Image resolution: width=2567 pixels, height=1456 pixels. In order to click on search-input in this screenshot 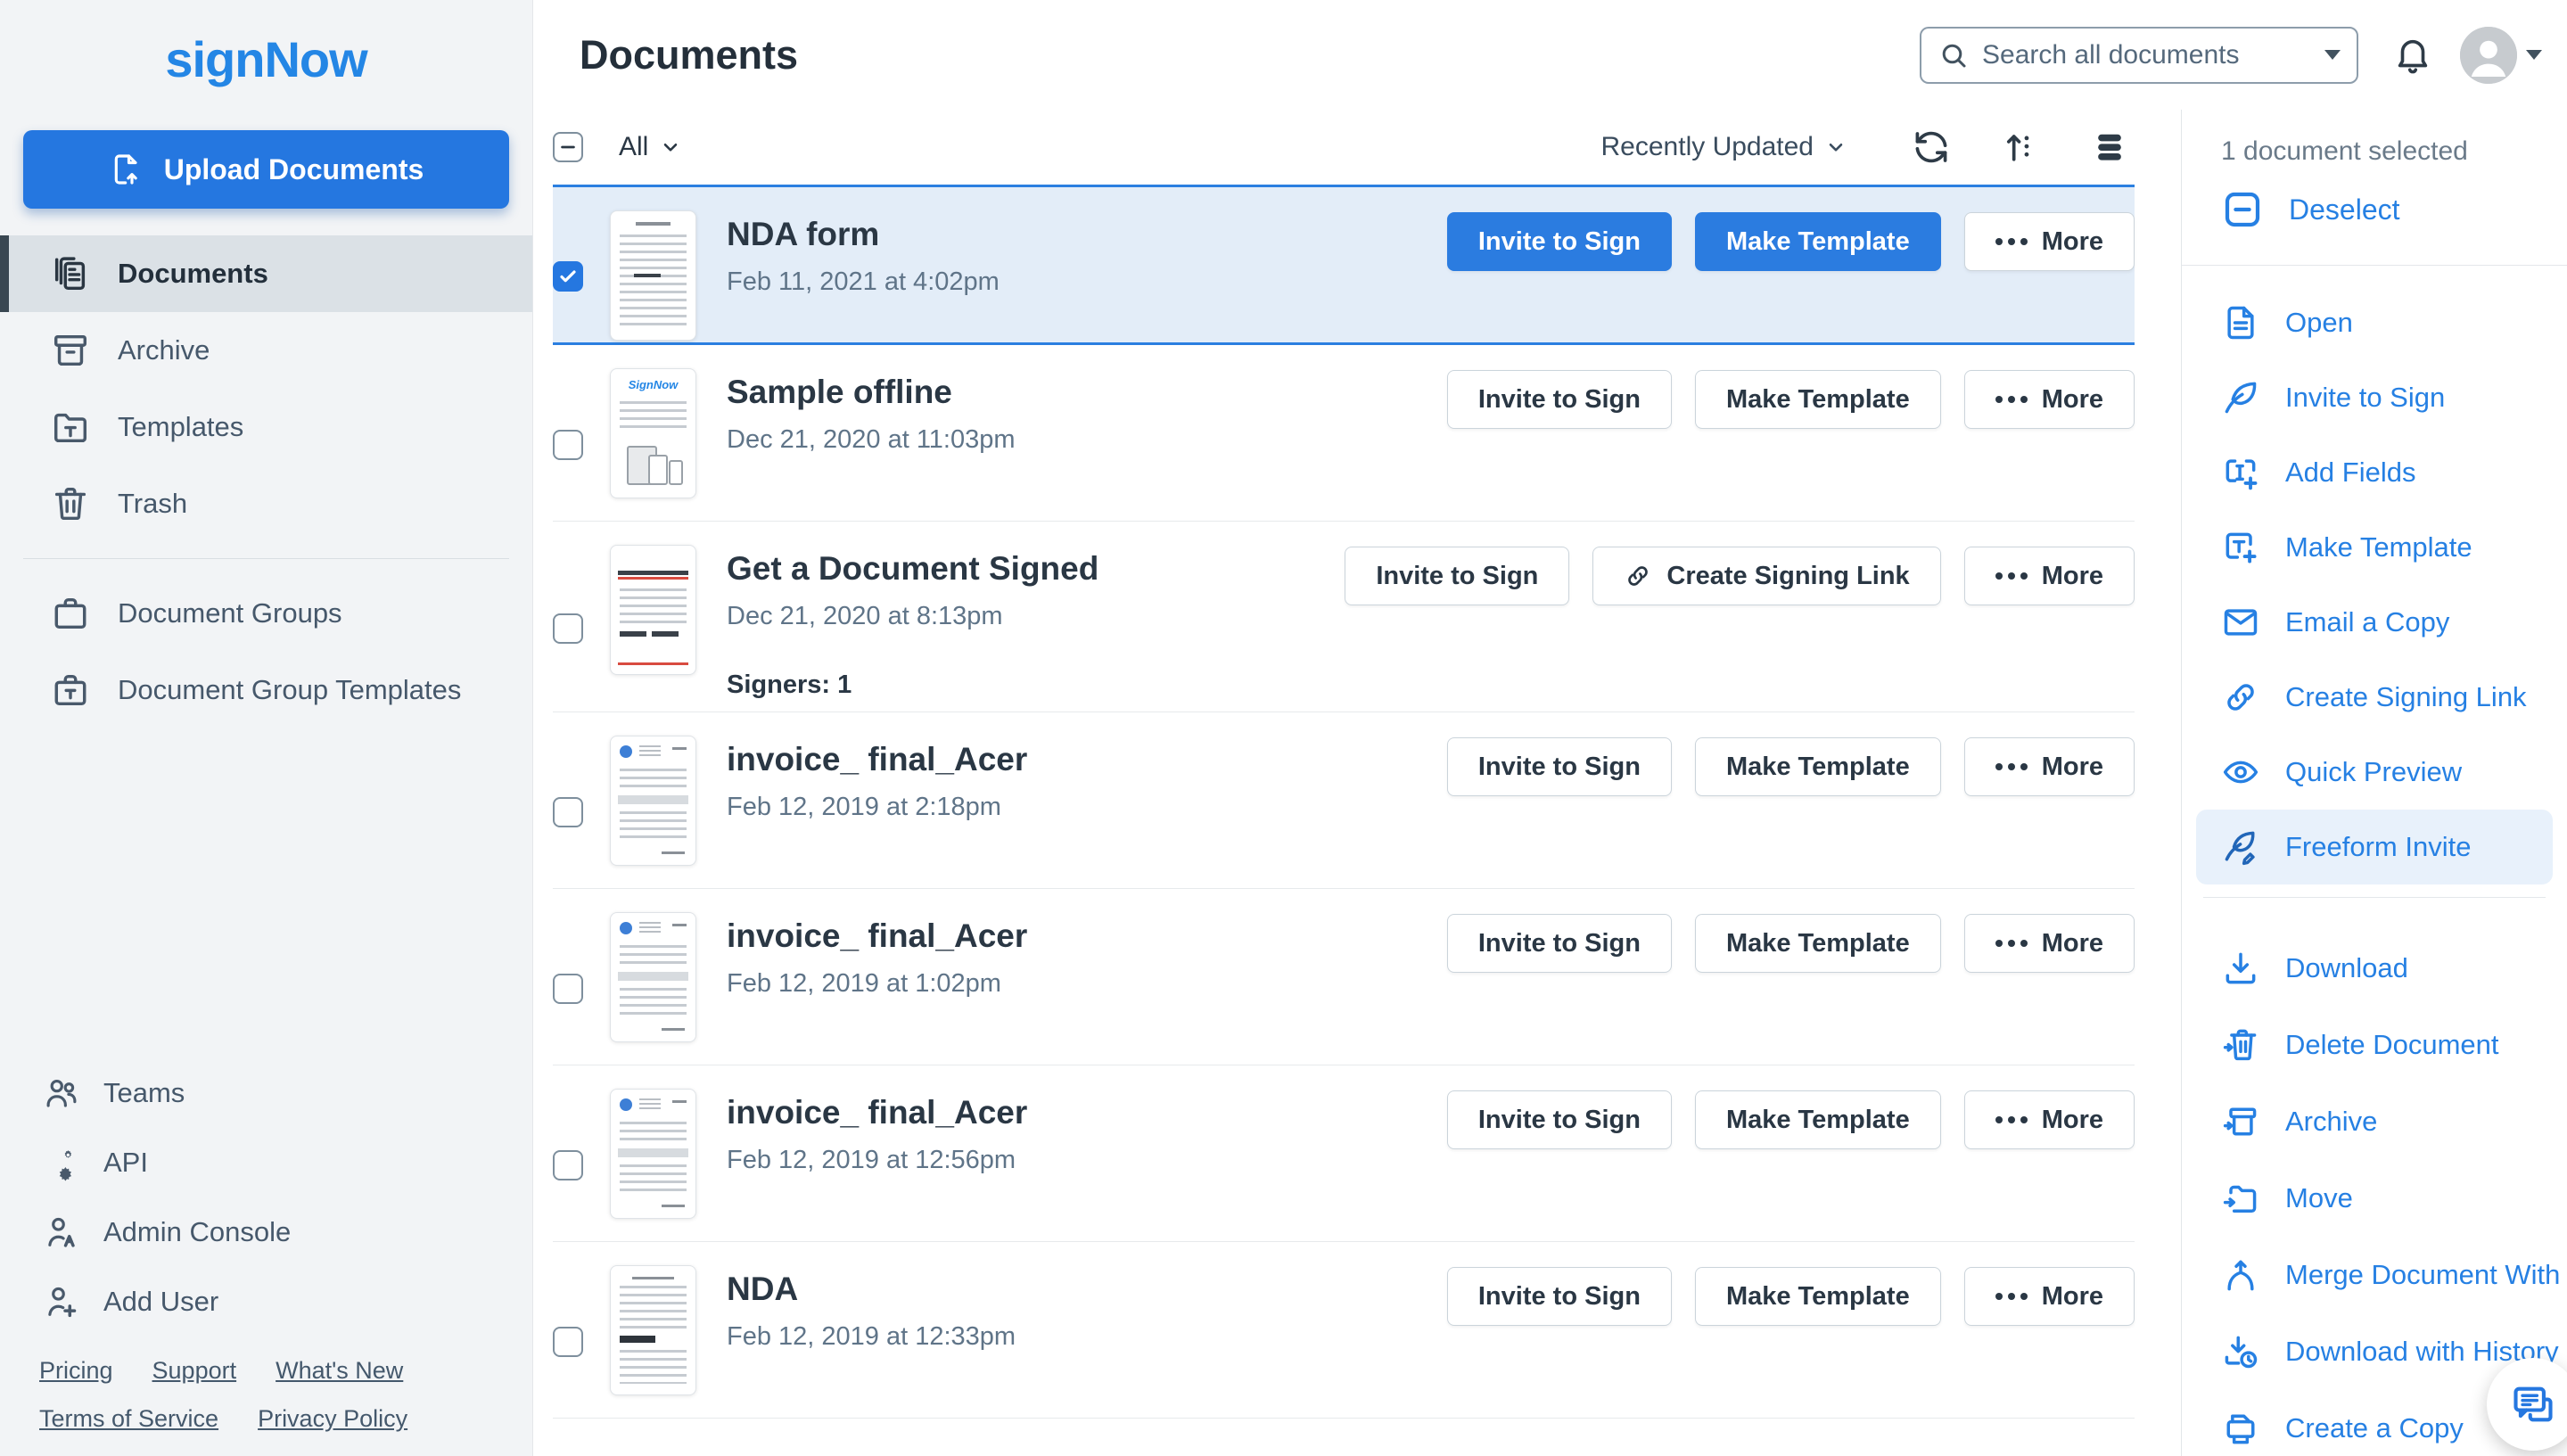, I will do `click(2147, 54)`.